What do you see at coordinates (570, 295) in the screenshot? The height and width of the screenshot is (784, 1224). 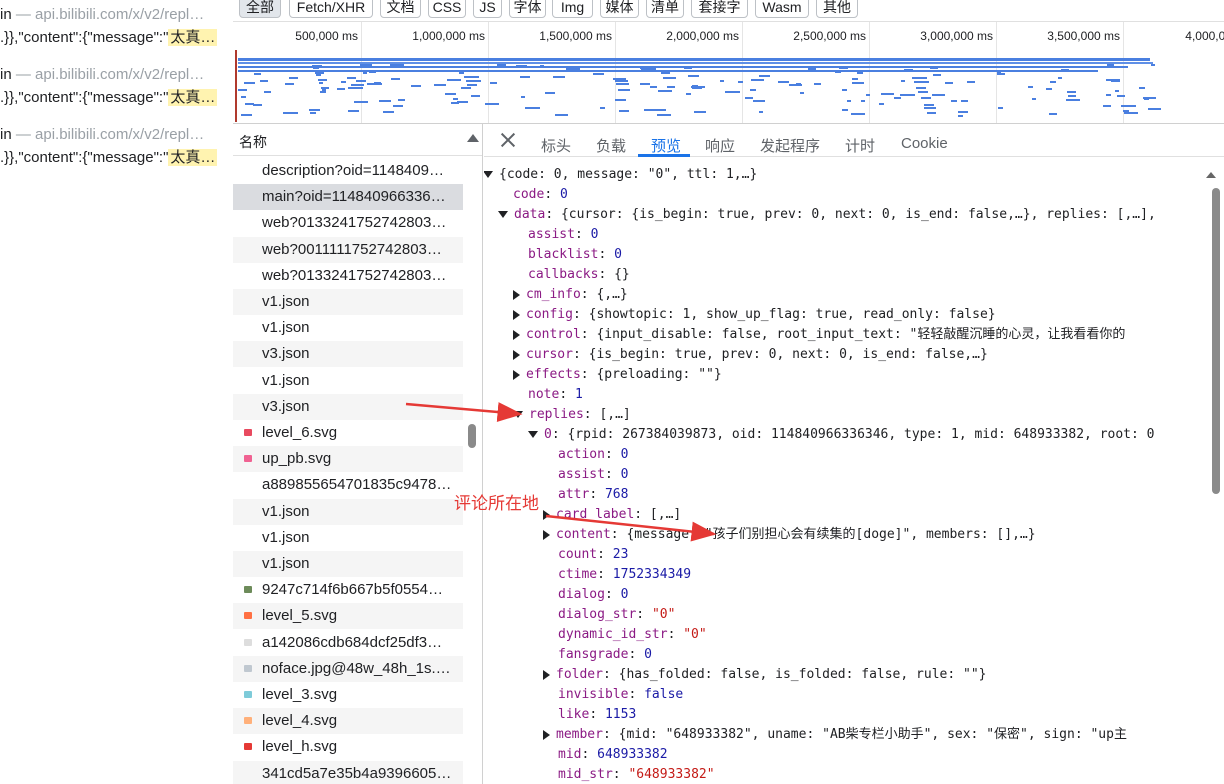 I see `json-tree-row: cm_info: {,…}` at bounding box center [570, 295].